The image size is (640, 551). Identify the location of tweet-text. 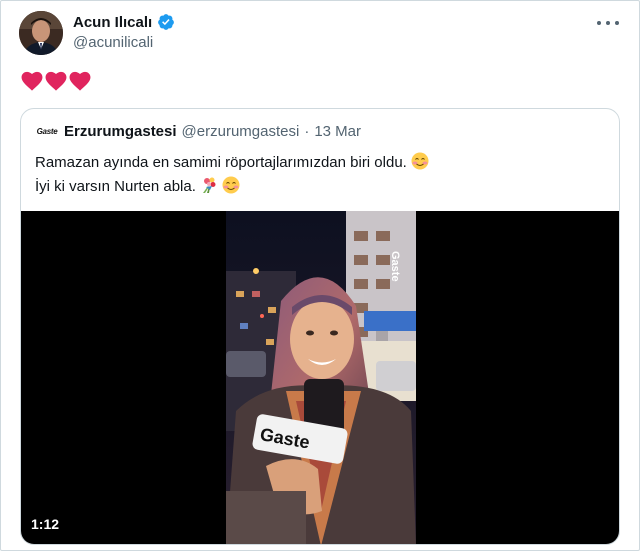
(56, 81).